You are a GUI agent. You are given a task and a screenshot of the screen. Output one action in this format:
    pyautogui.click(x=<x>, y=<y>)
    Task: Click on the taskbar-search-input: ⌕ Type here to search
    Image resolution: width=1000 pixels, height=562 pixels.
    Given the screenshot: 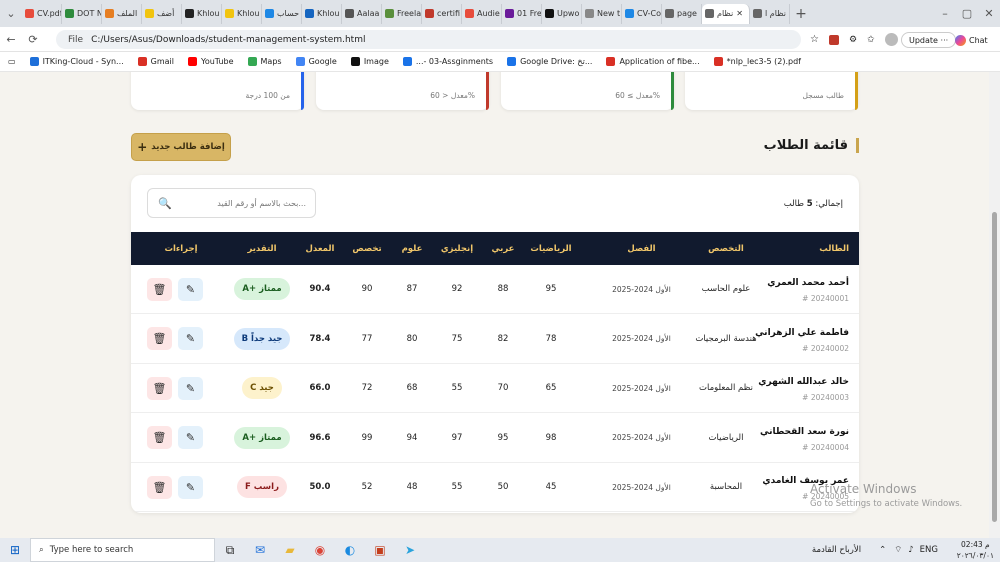 What is the action you would take?
    pyautogui.click(x=122, y=550)
    